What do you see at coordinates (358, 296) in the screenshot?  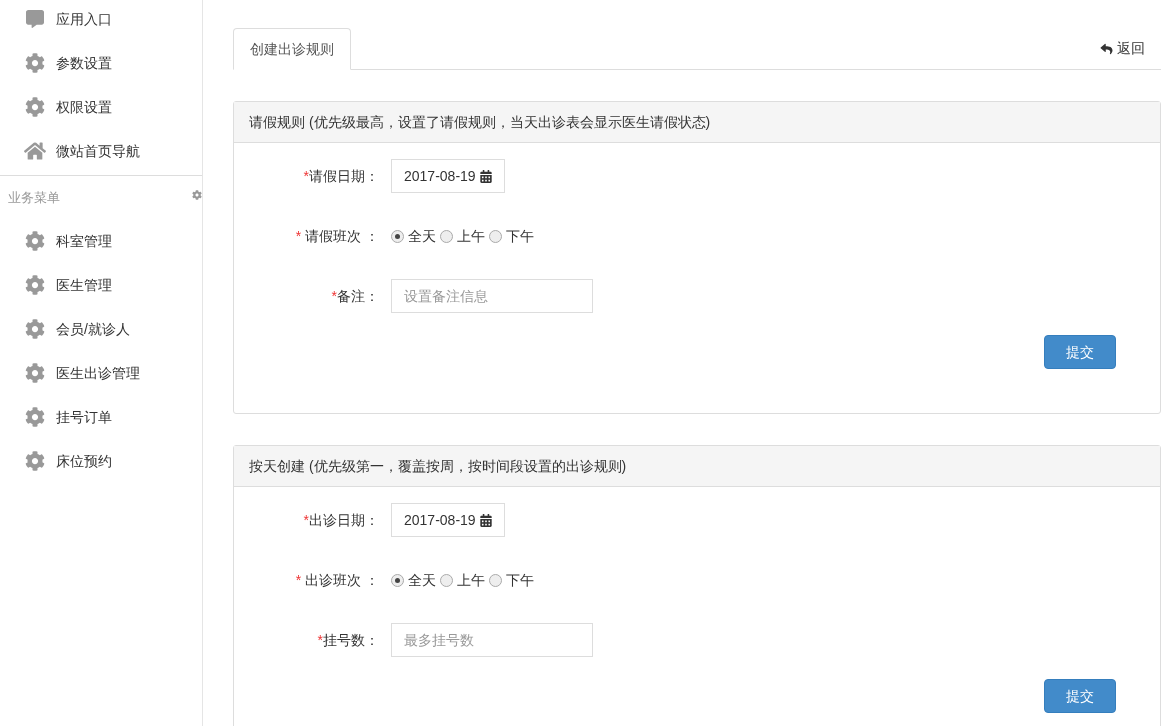 I see `field-label: 备注：` at bounding box center [358, 296].